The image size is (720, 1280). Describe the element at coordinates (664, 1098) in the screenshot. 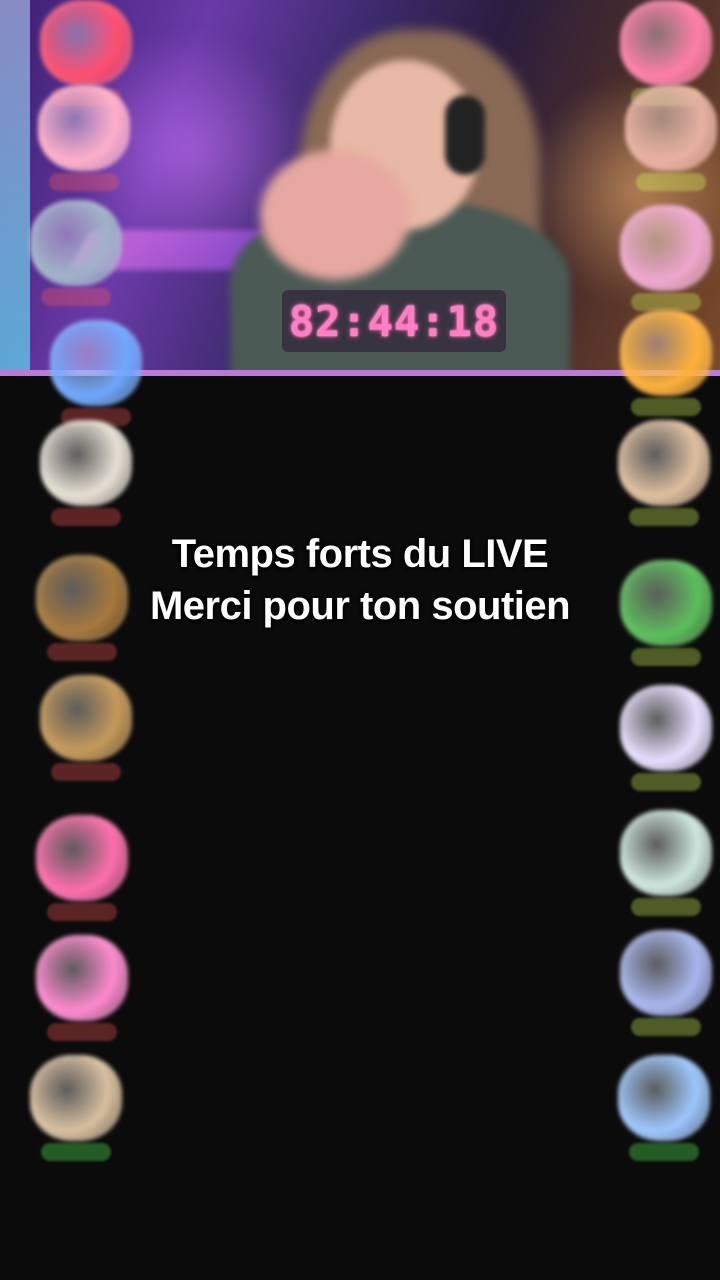

I see `castle-gift-icon` at that location.